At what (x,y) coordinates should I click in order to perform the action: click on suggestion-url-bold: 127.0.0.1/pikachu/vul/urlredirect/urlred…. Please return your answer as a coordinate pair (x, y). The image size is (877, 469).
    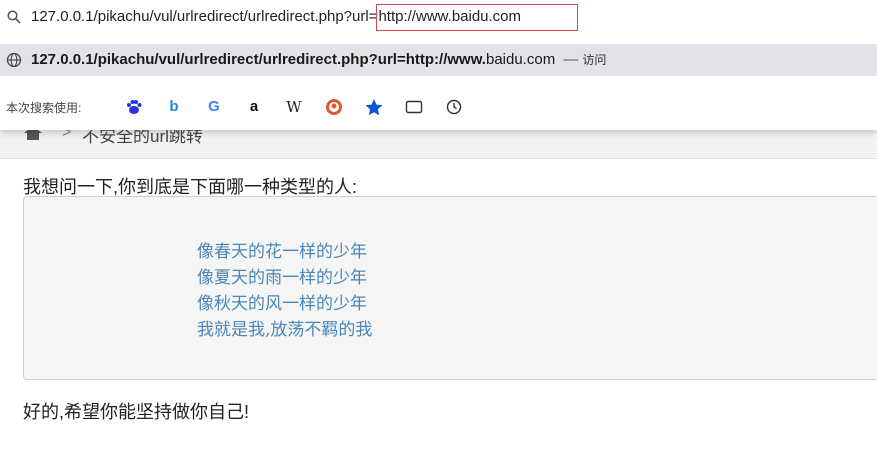
    Looking at the image, I should click on (258, 59).